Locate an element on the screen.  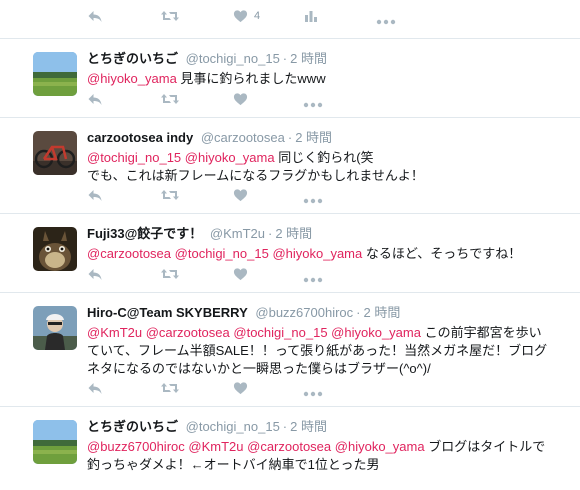
tweet-text-content: ネタになるのではないかと一瞬思った僕らはブラザー(^o^)/ is located at coordinates (259, 368).